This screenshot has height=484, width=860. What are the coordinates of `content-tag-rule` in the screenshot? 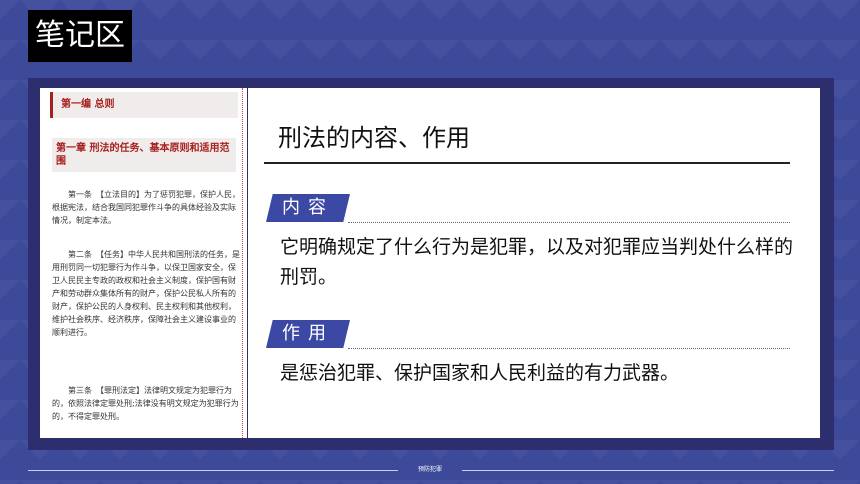 It's located at (569, 222).